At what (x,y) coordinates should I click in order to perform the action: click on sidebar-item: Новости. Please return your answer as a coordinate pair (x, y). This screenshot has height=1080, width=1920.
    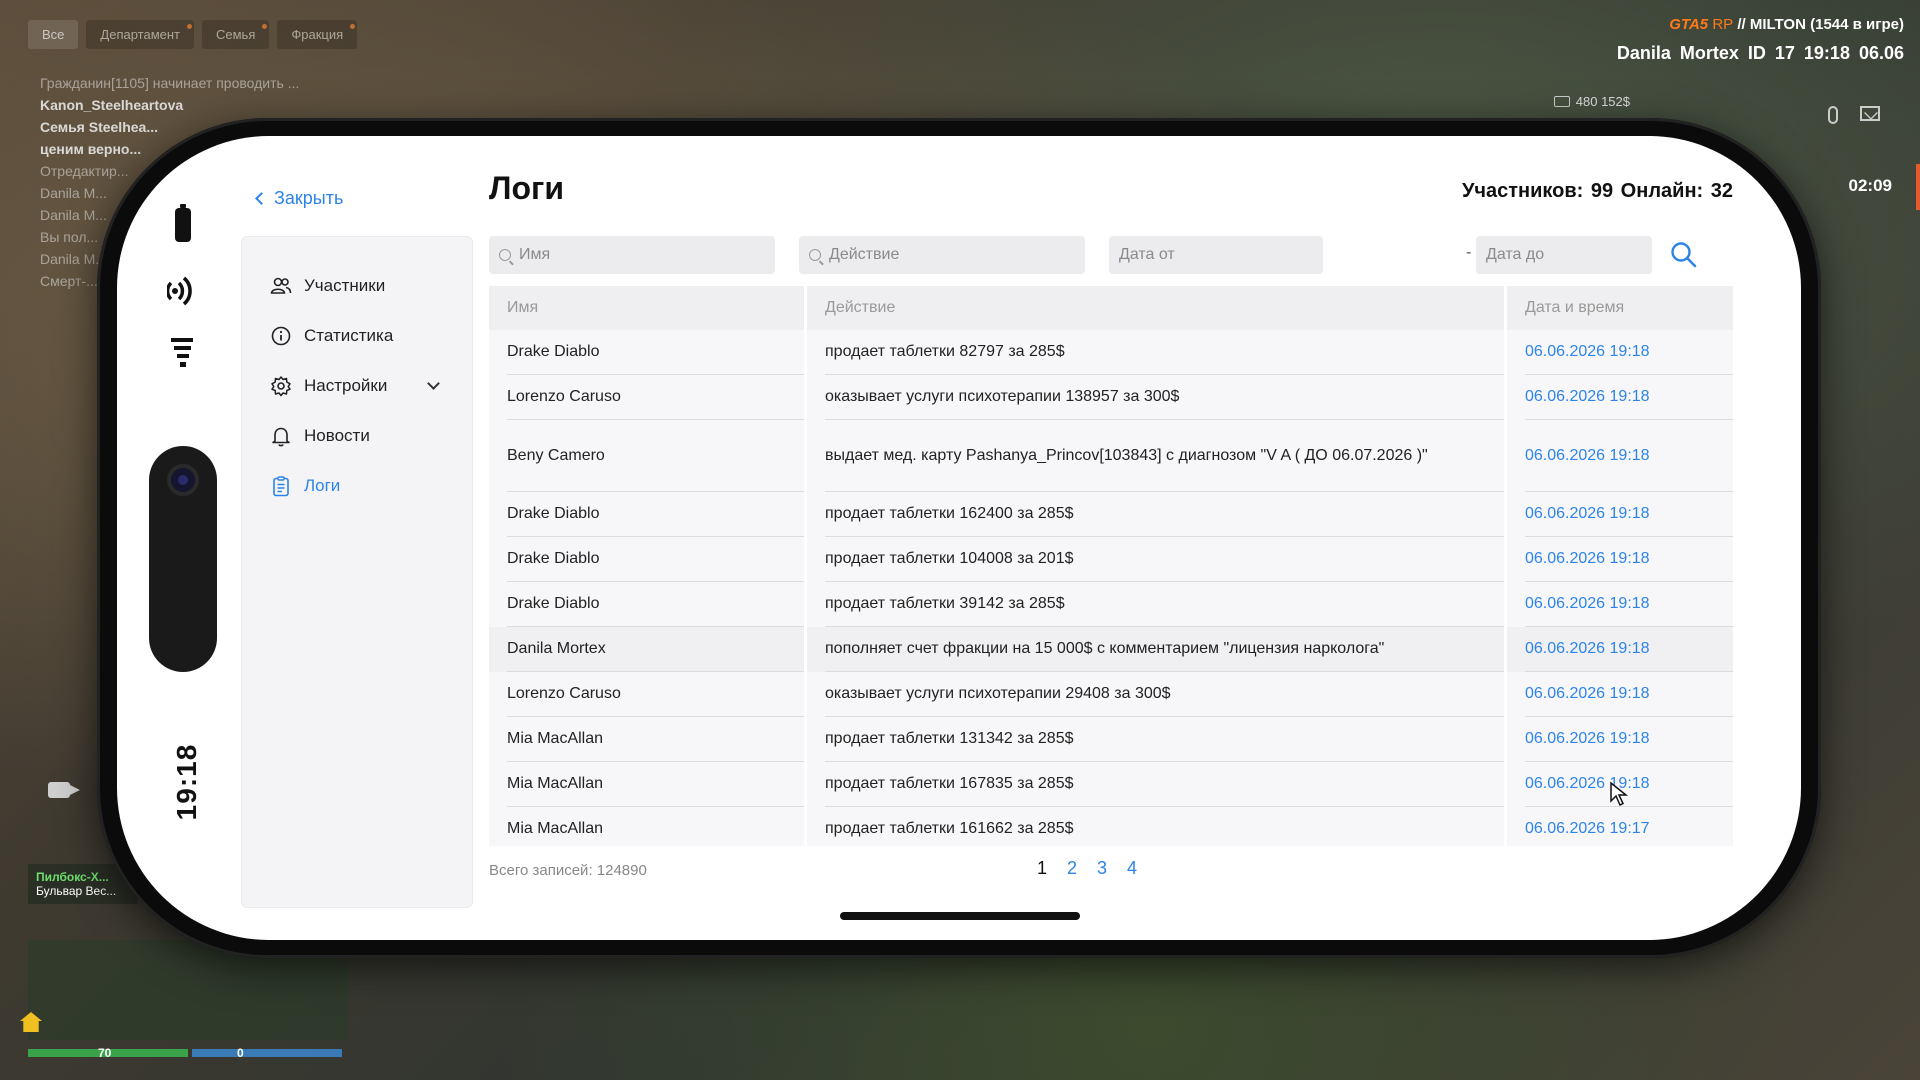
    Looking at the image, I should click on (357, 436).